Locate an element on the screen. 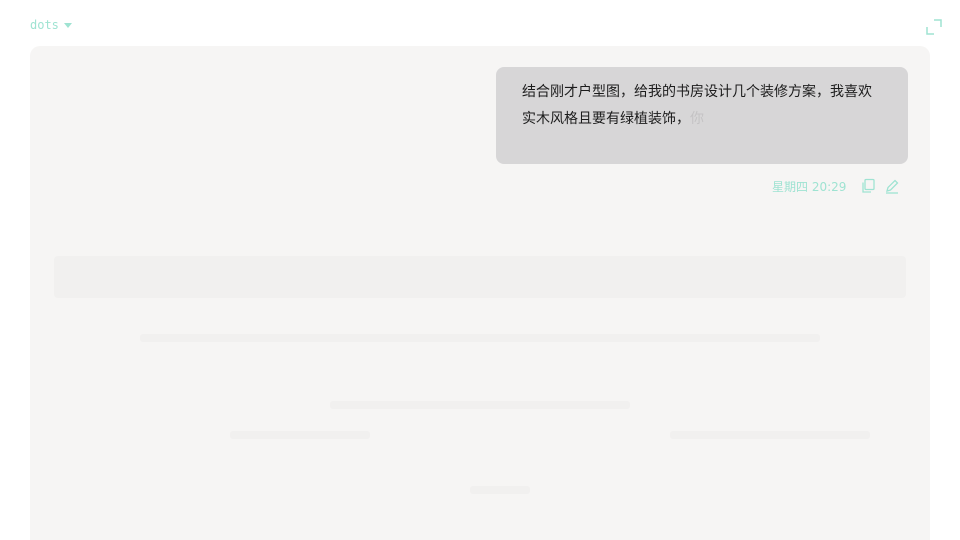  top-bar: dots is located at coordinates (480, 23).